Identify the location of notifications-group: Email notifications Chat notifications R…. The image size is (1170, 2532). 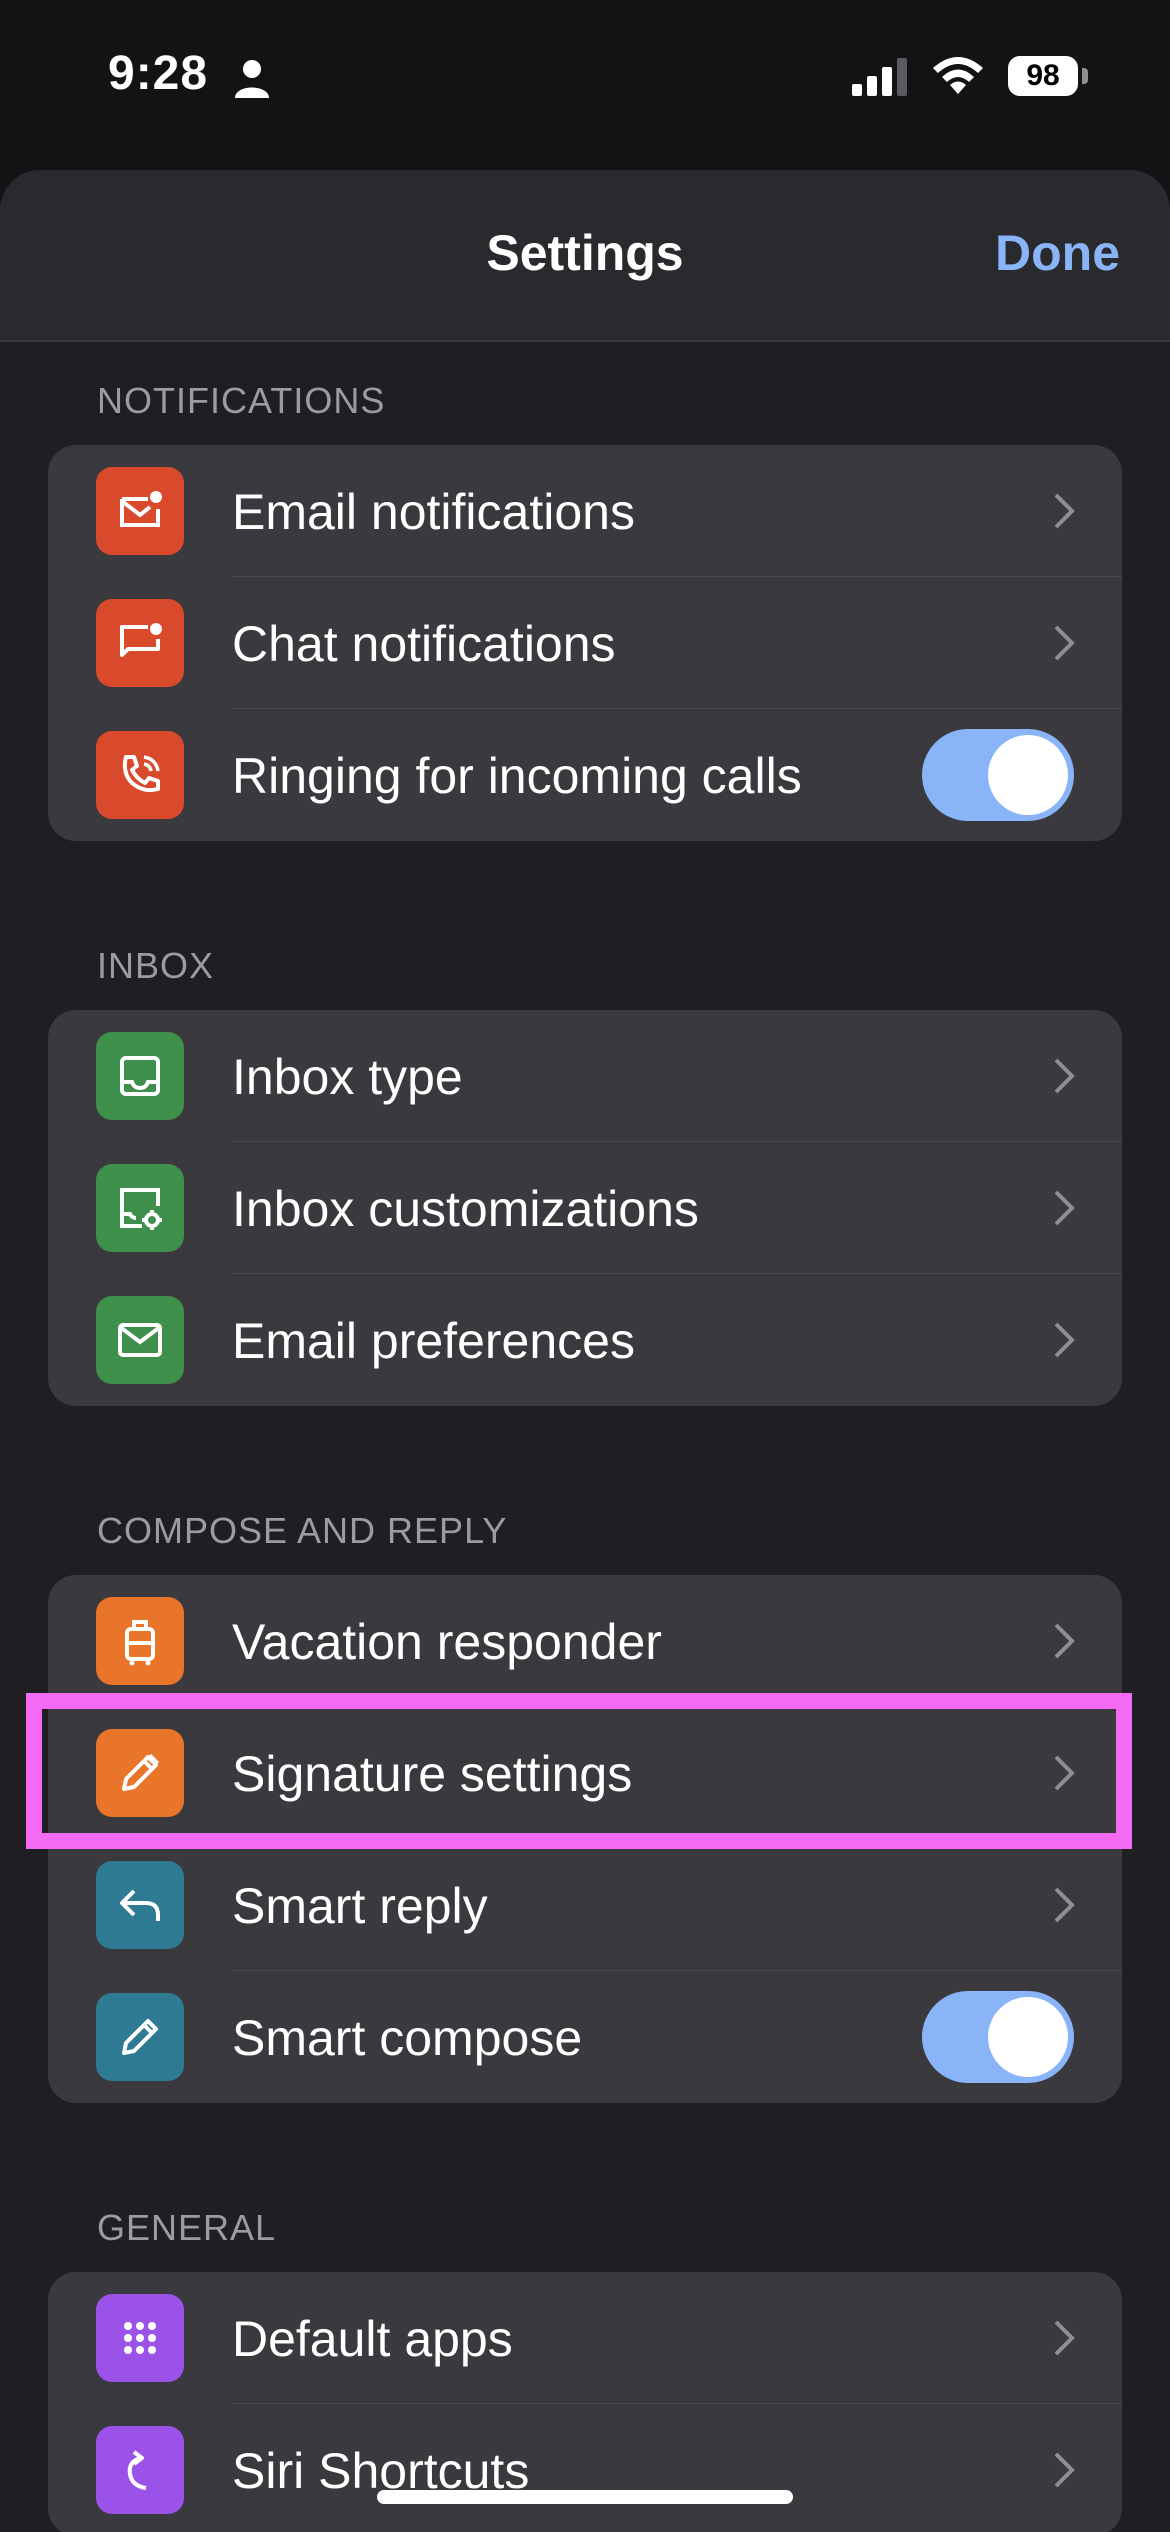
(585, 643).